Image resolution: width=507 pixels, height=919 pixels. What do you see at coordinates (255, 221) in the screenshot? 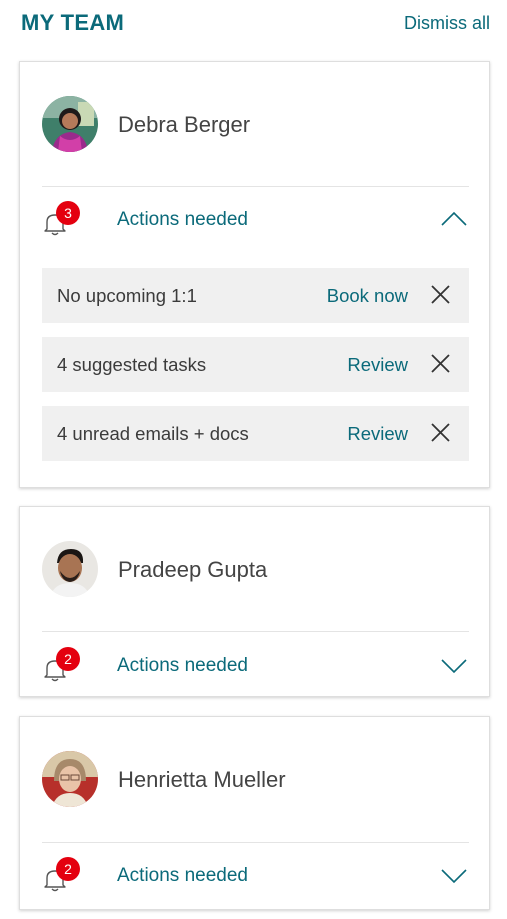
I see `actions-needed-toggle: 3 Actions needed` at bounding box center [255, 221].